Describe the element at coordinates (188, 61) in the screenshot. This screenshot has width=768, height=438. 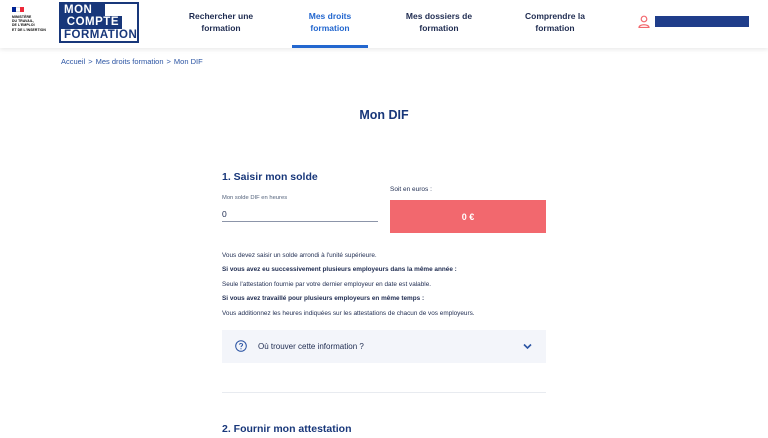
I see `breadcrumb-current: Mon DIF` at that location.